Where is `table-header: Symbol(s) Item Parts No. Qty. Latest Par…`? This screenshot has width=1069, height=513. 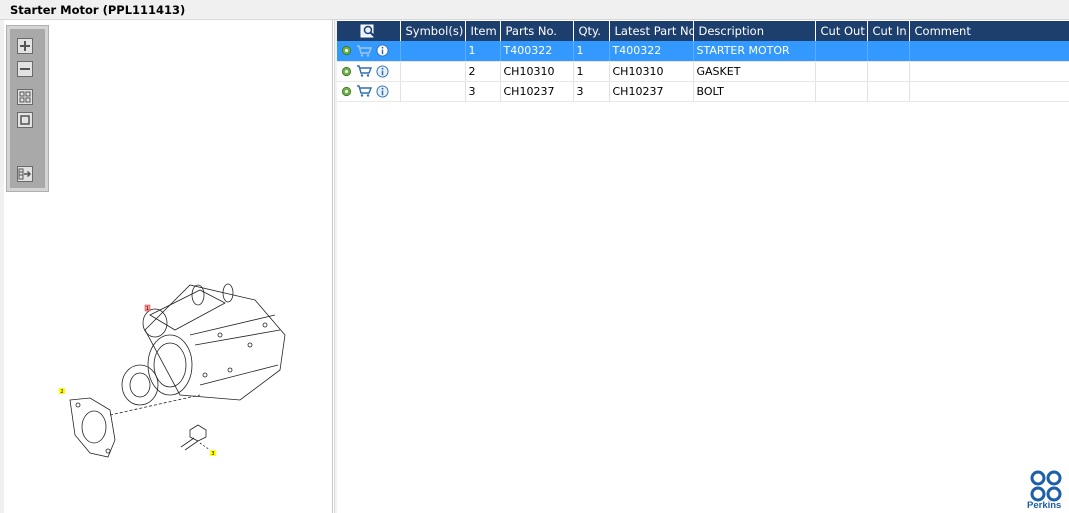
table-header: Symbol(s) Item Parts No. Qty. Latest Par… is located at coordinates (703, 31).